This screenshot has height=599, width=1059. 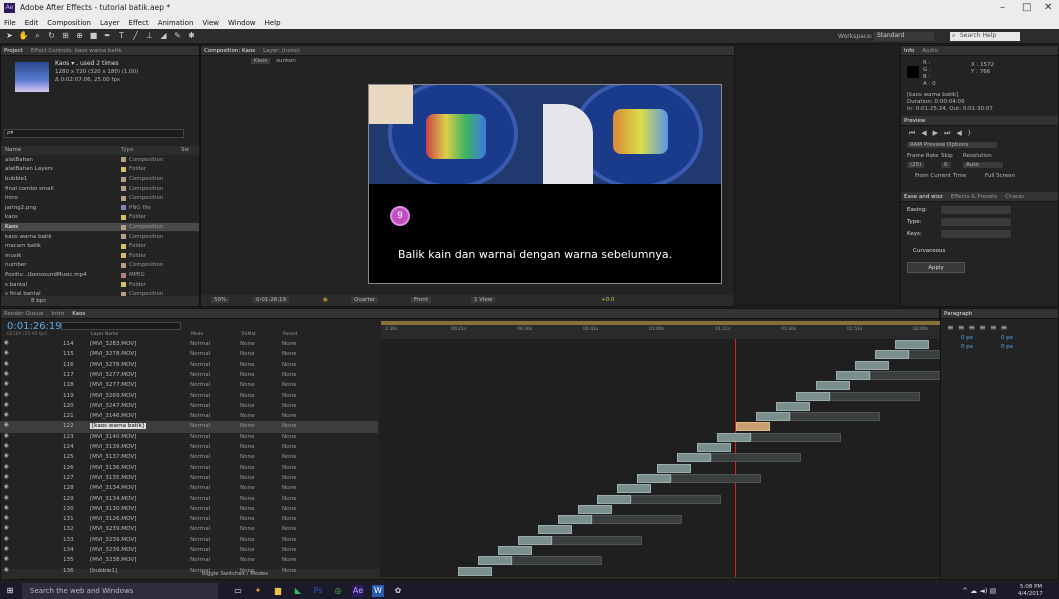 What do you see at coordinates (113, 406) in the screenshot?
I see `layer-name: [MVI_3247.MOV]` at bounding box center [113, 406].